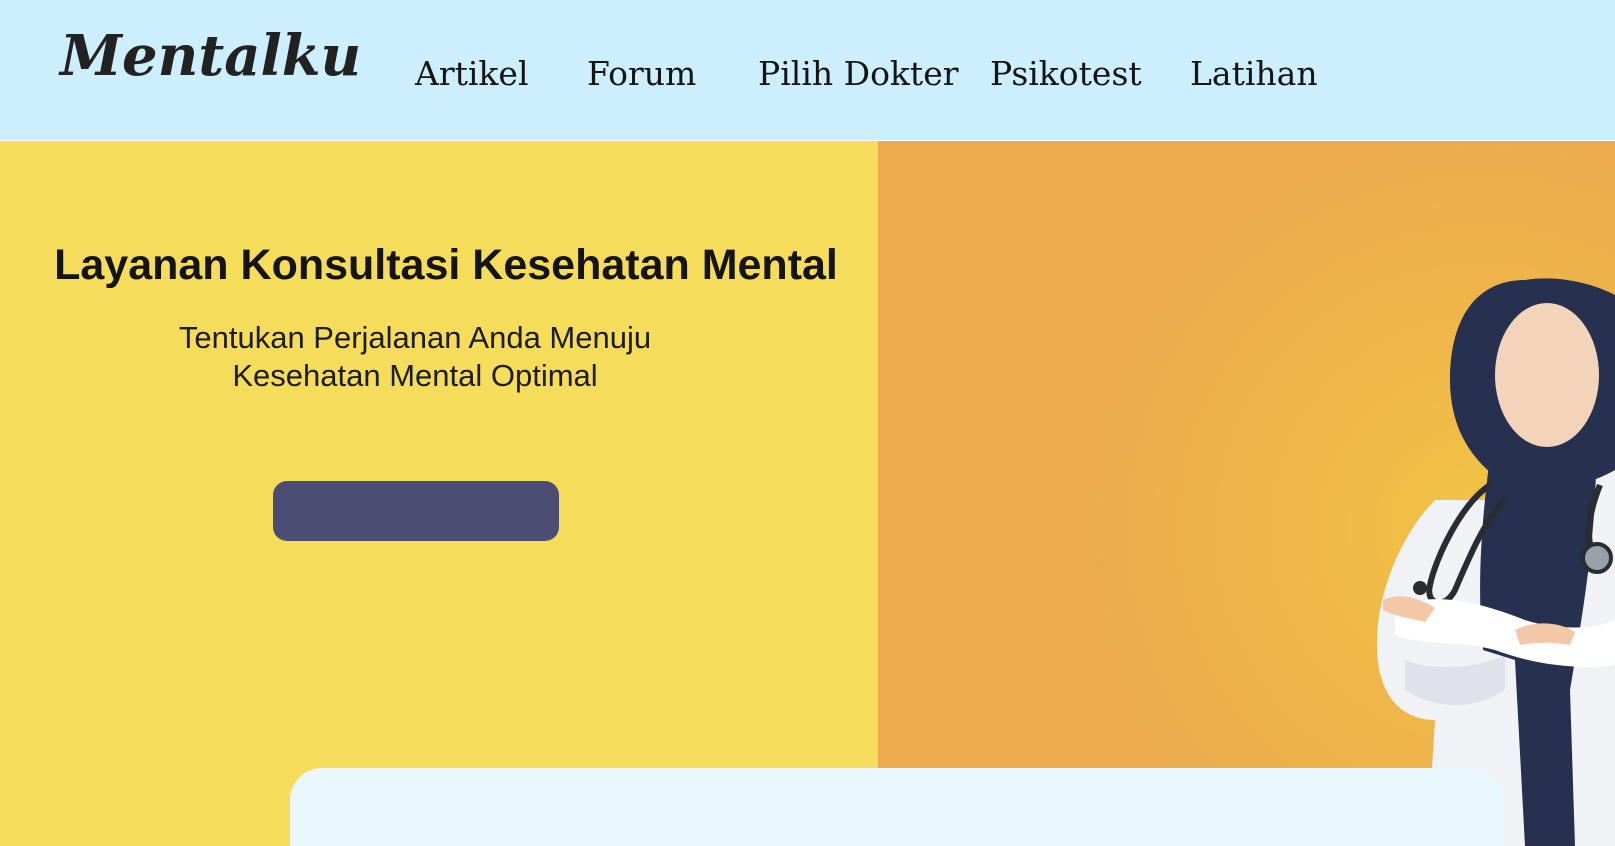  What do you see at coordinates (415, 375) in the screenshot?
I see `hero-subtitle-line-2: Kesehatan Mental Optimal` at bounding box center [415, 375].